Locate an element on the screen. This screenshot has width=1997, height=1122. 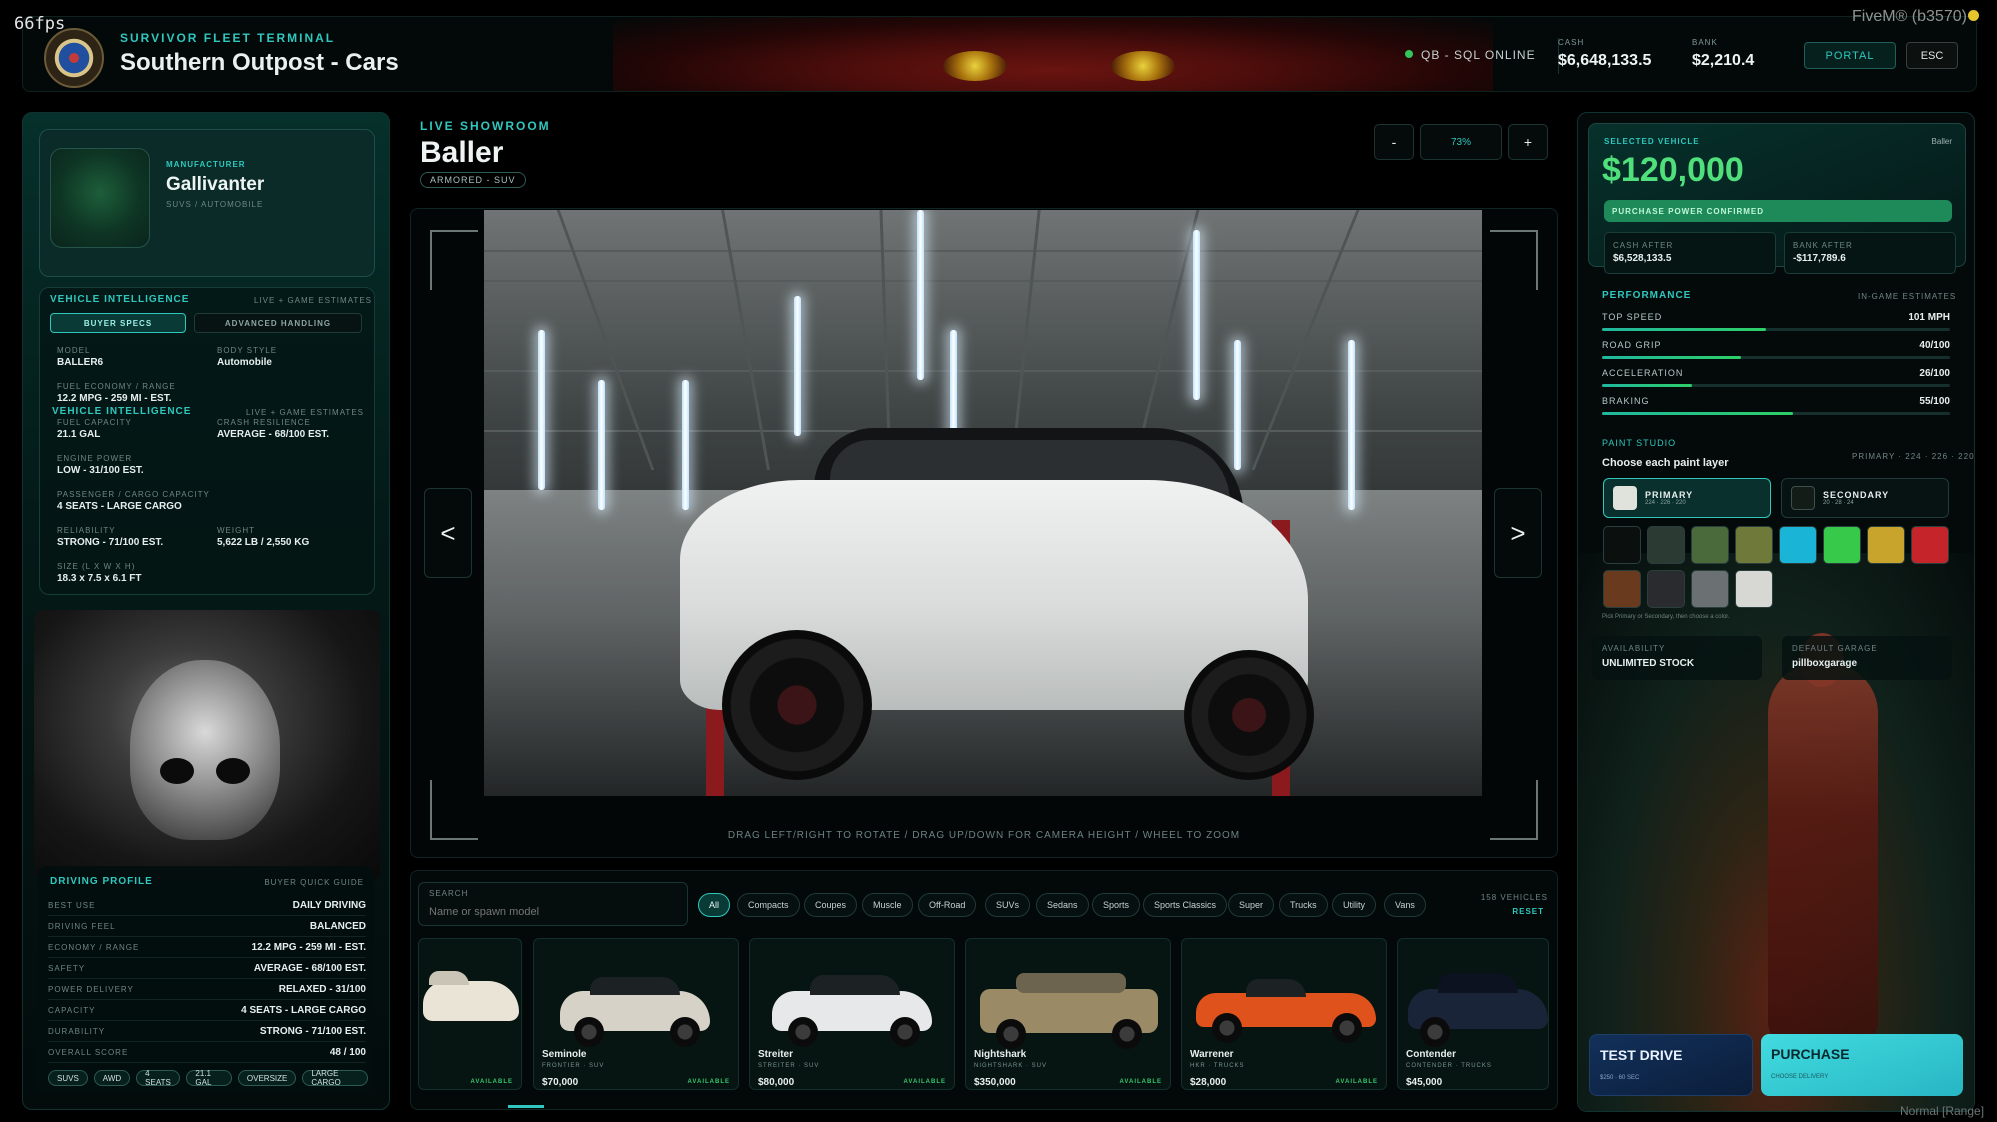
purchase-button: PURCHASE CHOOSE DELIVERY is located at coordinates (1862, 1065).